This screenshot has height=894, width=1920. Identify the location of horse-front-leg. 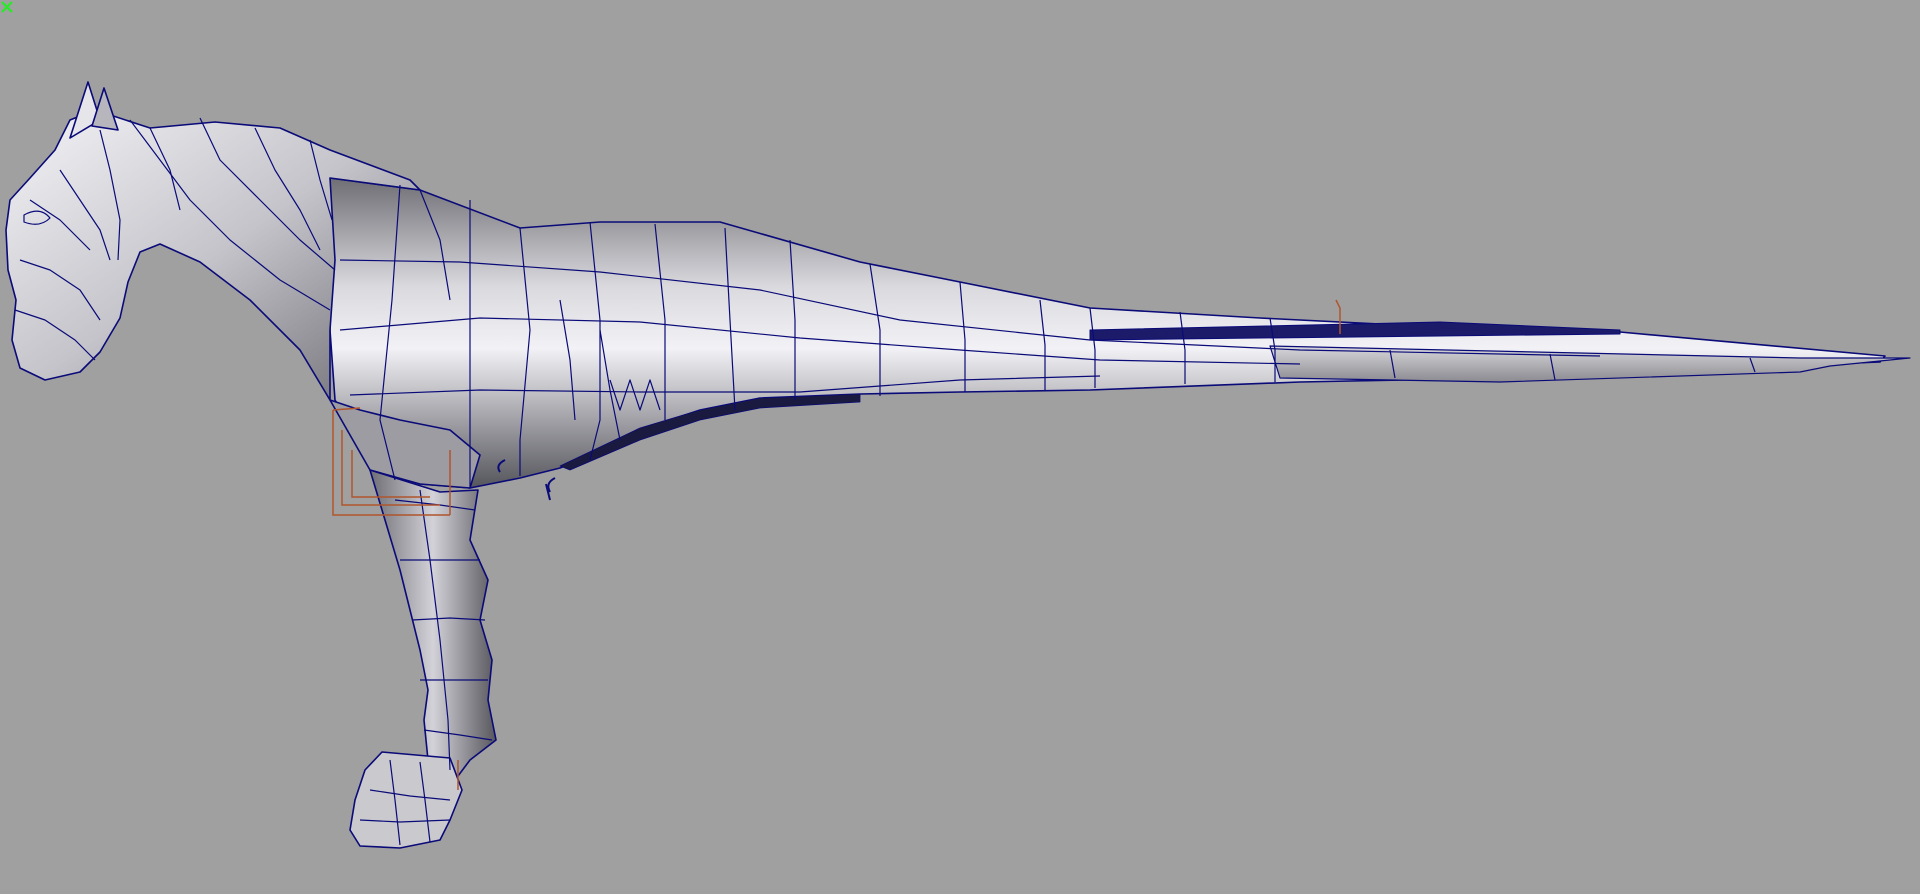
(433, 635).